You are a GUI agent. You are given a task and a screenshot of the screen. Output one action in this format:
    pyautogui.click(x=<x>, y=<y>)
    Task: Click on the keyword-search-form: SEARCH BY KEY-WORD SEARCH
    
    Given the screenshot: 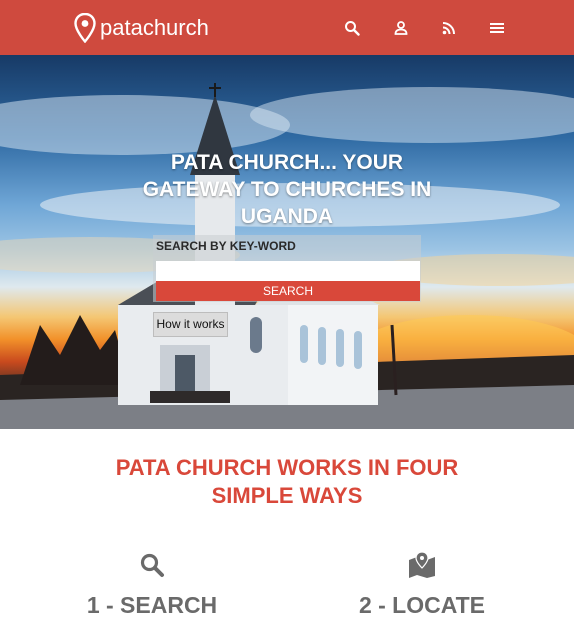 What is the action you would take?
    pyautogui.click(x=287, y=268)
    